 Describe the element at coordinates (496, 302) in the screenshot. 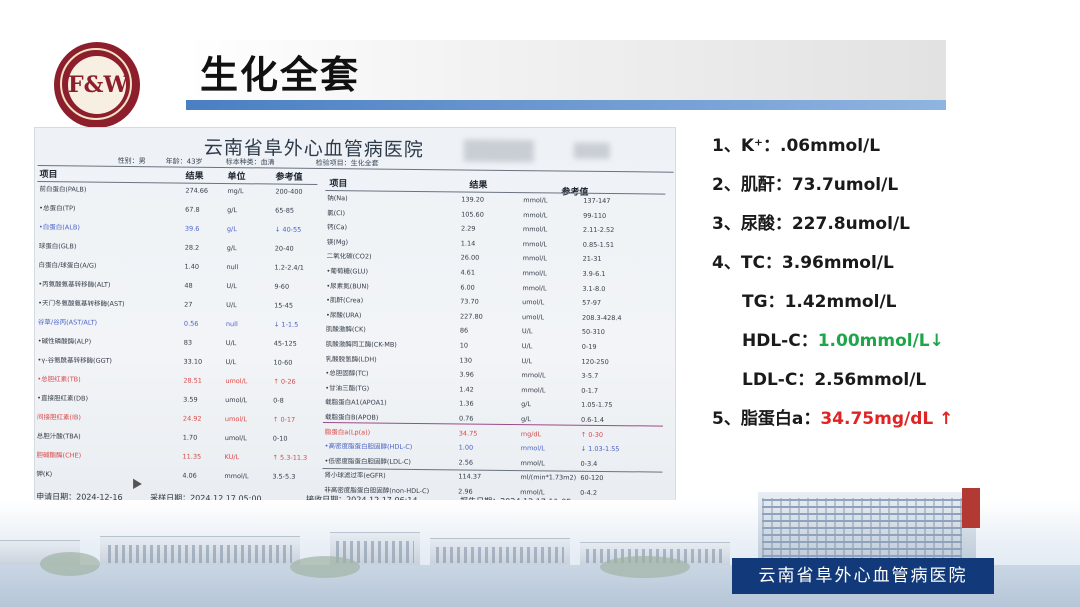

I see `report-row: •肌酐(Crea) 73.70 umol/L 57-97` at that location.